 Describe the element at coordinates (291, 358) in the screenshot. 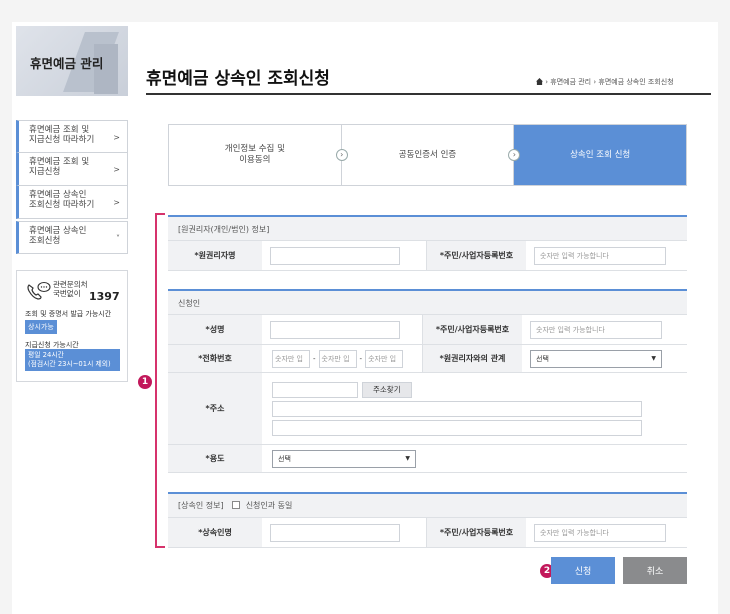

I see `phone-input-1: 숫자만 입` at that location.